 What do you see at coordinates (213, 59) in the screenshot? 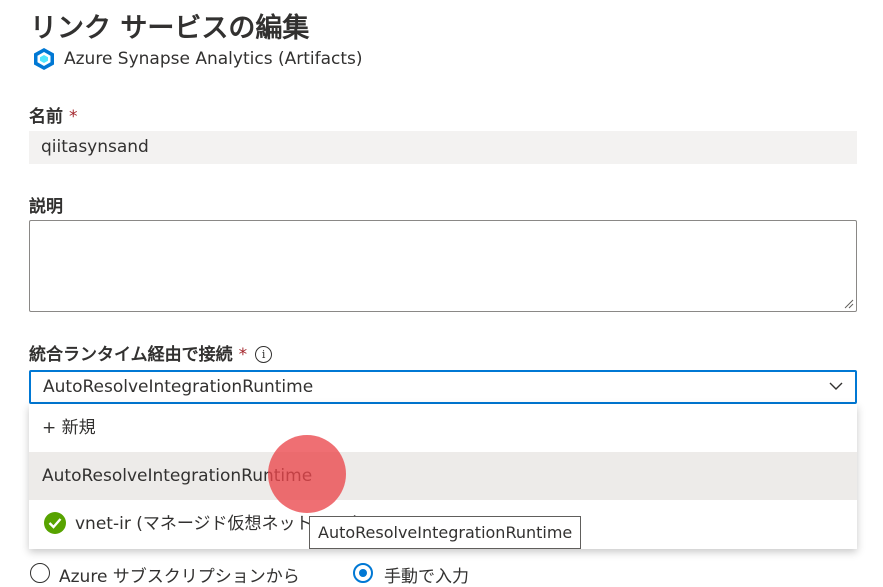
I see `service-type-label: Azure Synapse Analytics (Artifacts)` at bounding box center [213, 59].